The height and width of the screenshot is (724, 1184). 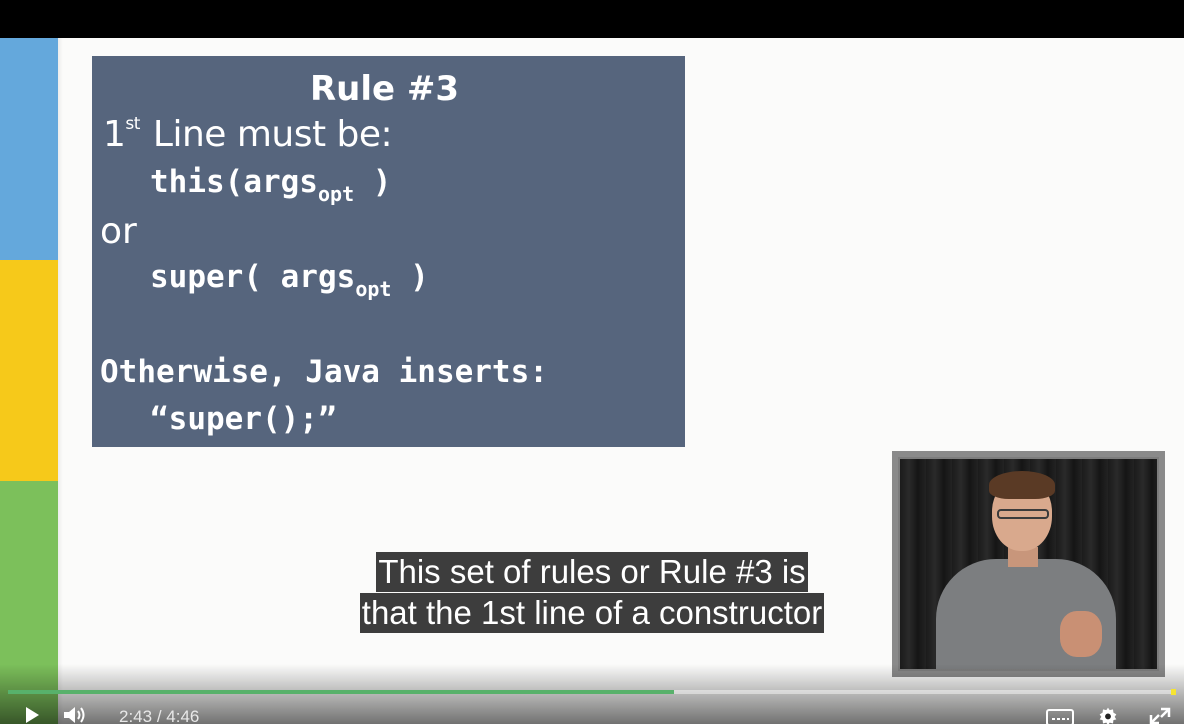 What do you see at coordinates (1023, 514) in the screenshot?
I see `presenter-glasses` at bounding box center [1023, 514].